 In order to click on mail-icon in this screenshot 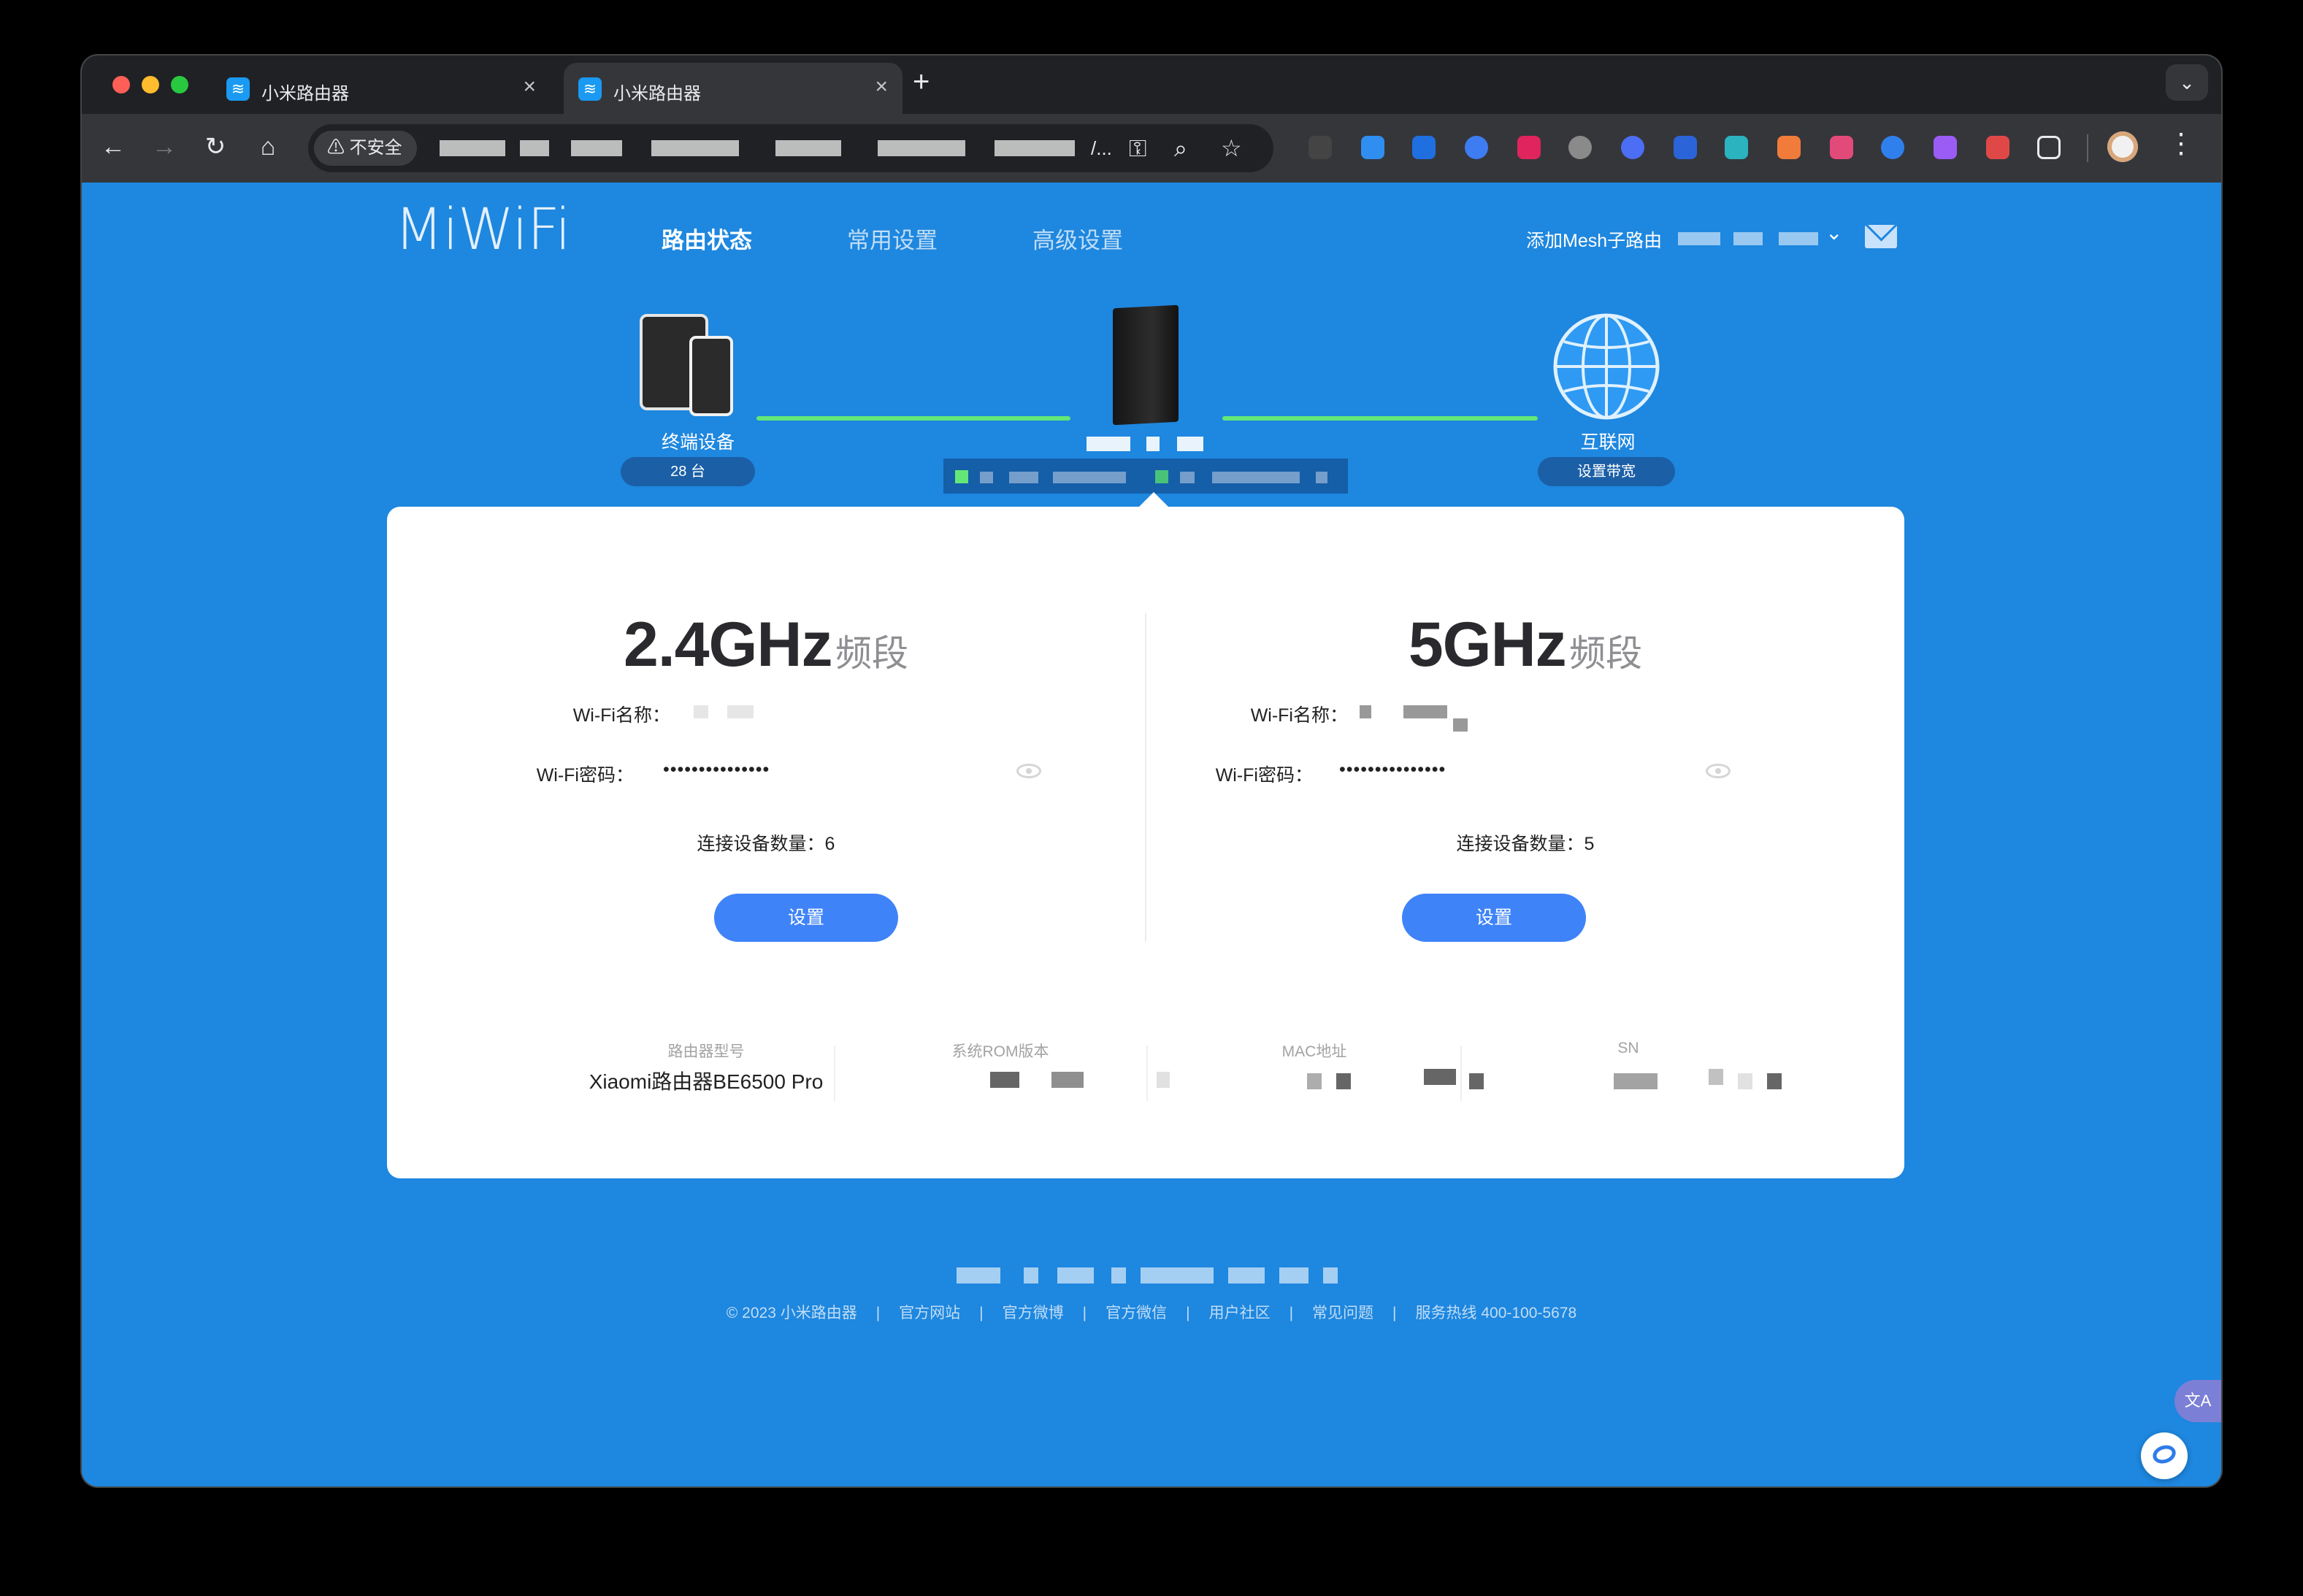, I will do `click(1881, 236)`.